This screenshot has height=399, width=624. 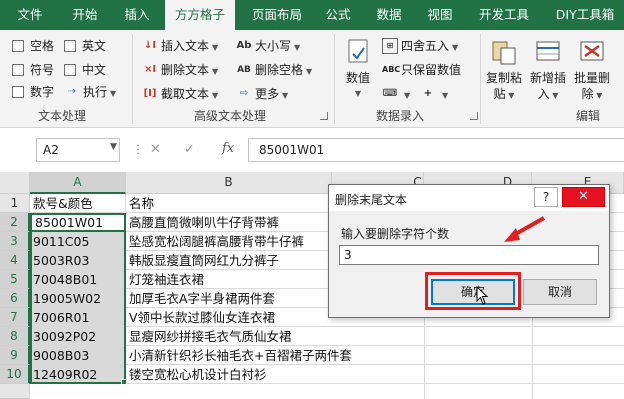 I want to click on delete-space-icon: AB, so click(x=244, y=70).